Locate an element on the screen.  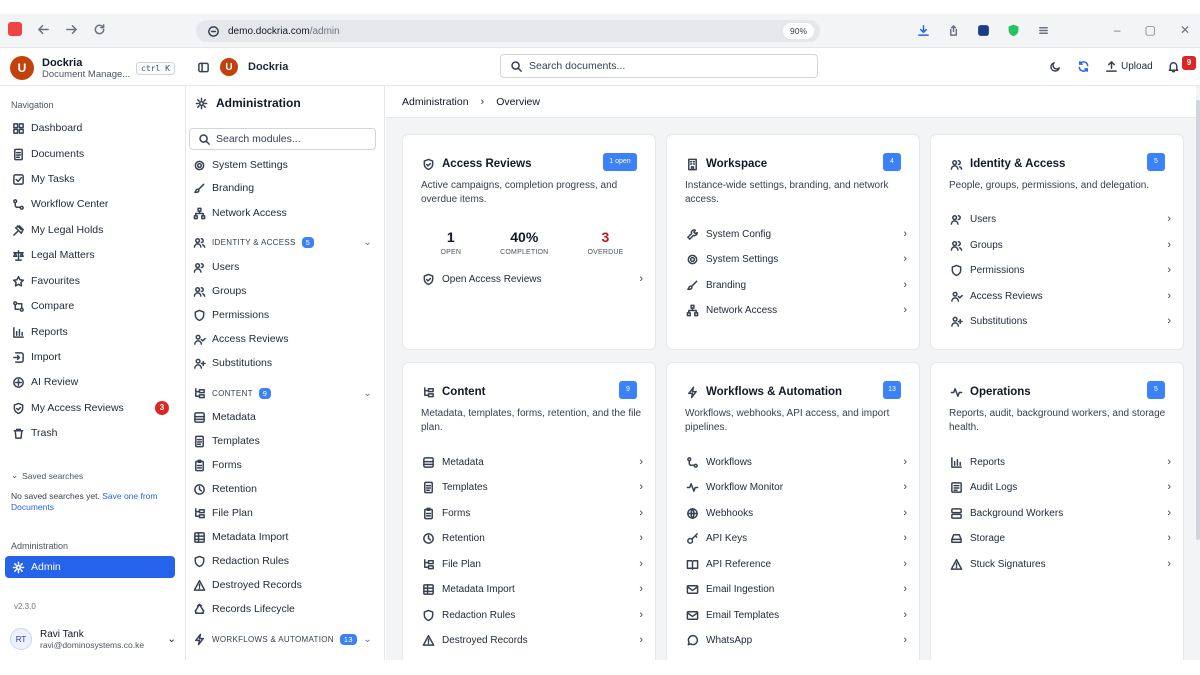
bell-icon is located at coordinates (1174, 66).